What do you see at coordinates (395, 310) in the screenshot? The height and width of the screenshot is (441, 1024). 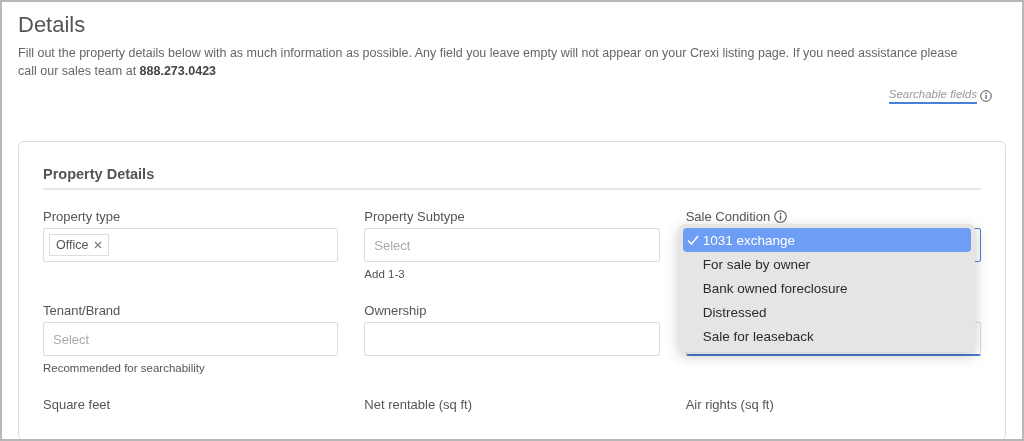 I see `field-label: Ownership` at bounding box center [395, 310].